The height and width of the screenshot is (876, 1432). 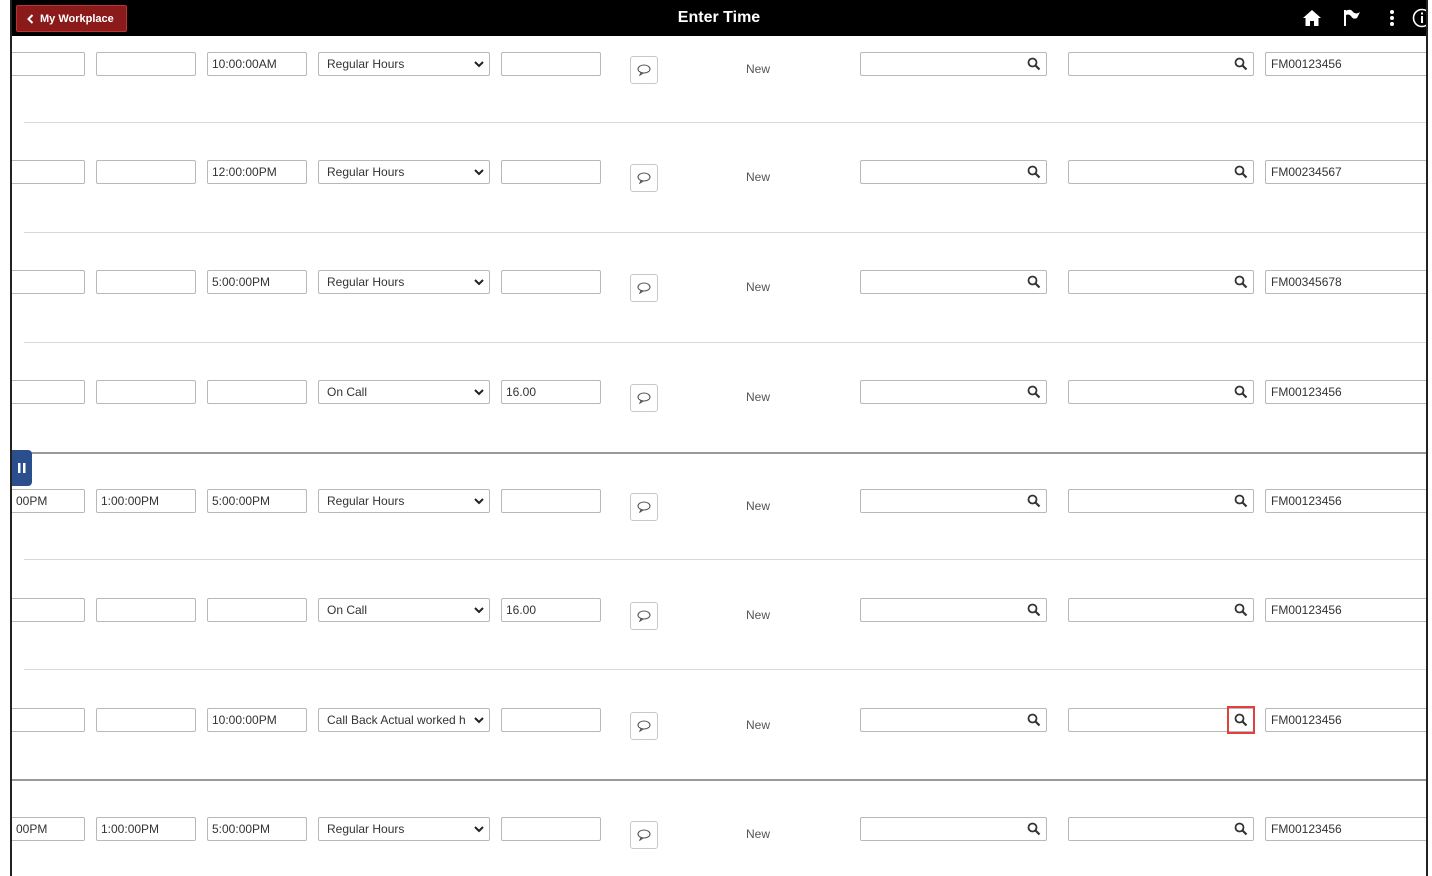 What do you see at coordinates (257, 720) in the screenshot?
I see `punch-time-field-3: 10:00:00PM` at bounding box center [257, 720].